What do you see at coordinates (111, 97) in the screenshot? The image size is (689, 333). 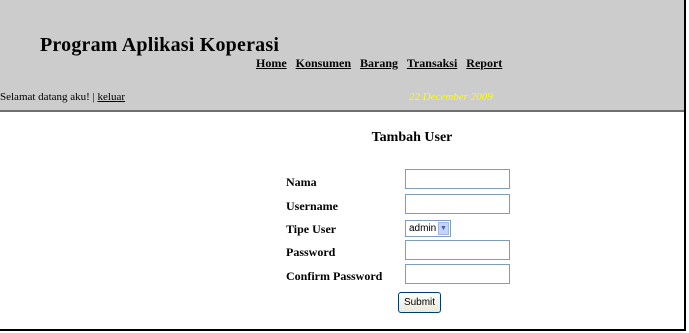 I see `logout-link: keluar` at bounding box center [111, 97].